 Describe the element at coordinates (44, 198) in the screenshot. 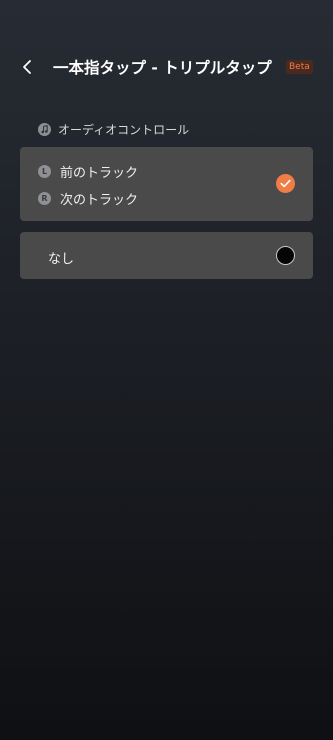

I see `right-side-badge: R` at that location.